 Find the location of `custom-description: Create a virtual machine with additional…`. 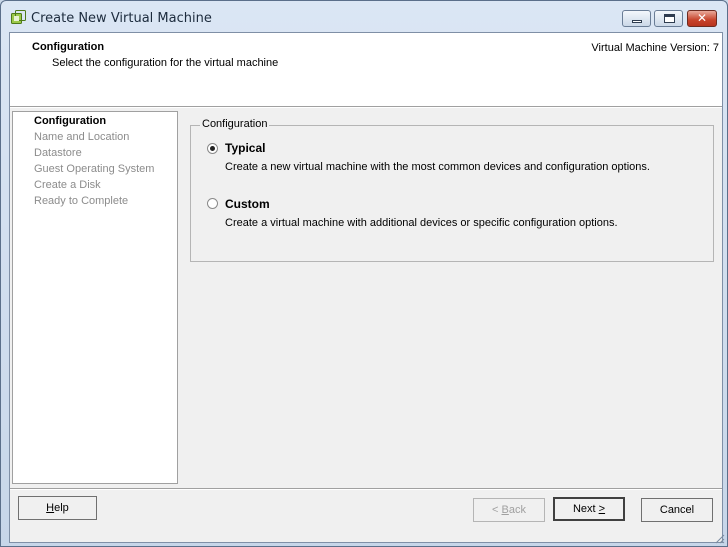

custom-description: Create a virtual machine with additional… is located at coordinates (421, 223).